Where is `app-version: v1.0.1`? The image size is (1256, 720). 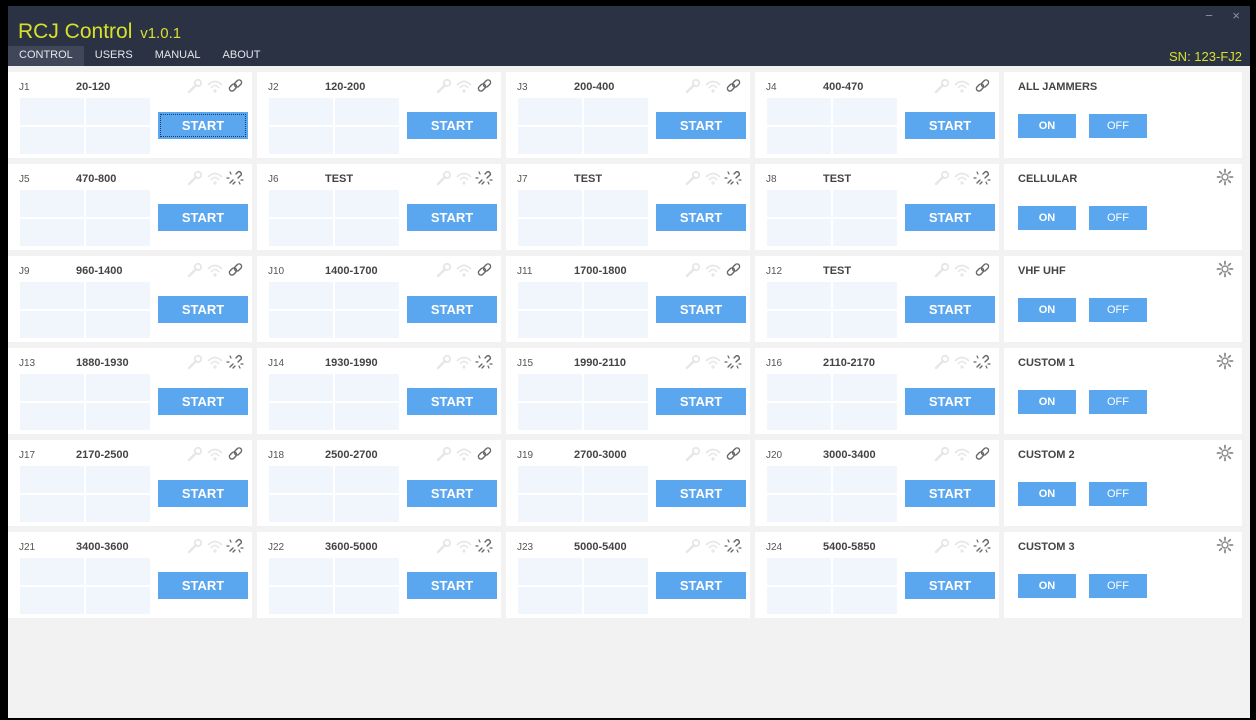 app-version: v1.0.1 is located at coordinates (161, 33).